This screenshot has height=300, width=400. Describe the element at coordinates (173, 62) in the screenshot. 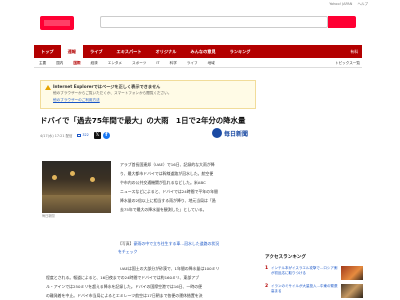

I see `category-science: 科学` at that location.